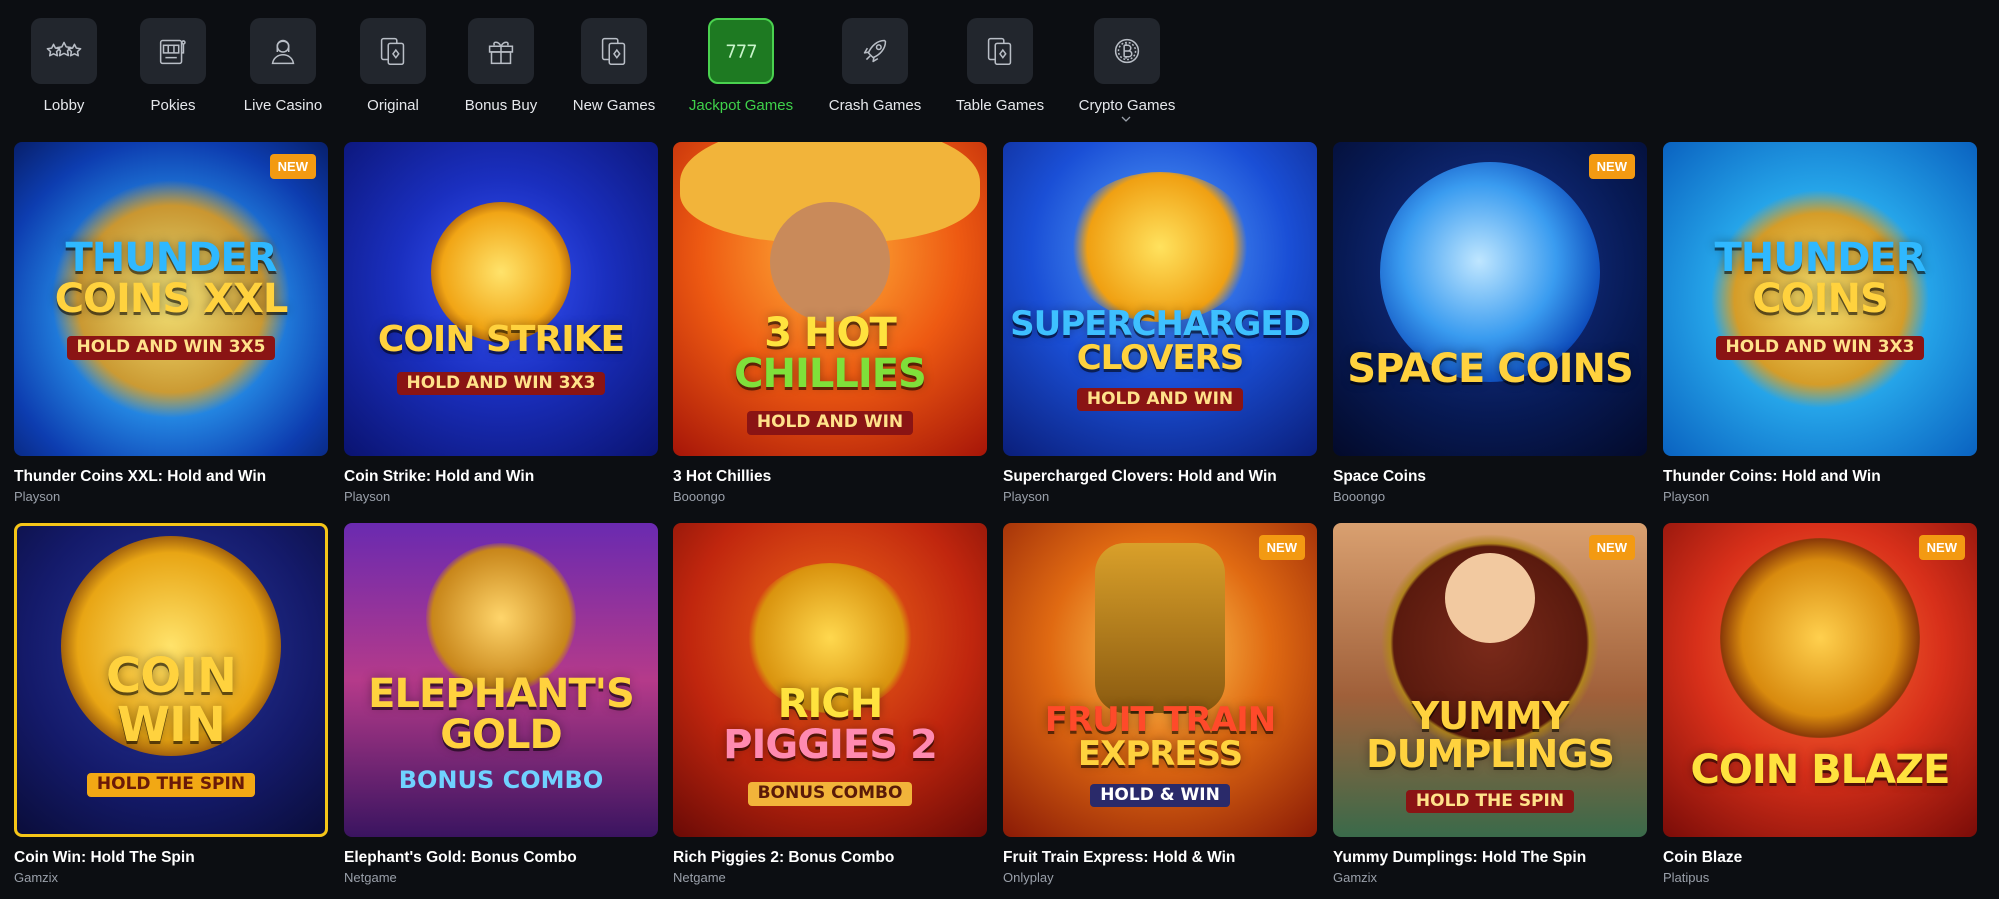  What do you see at coordinates (1160, 680) in the screenshot?
I see `game-thumbnail: FRUIT TRAIN EXPRESS HOLD & WIN NEW` at bounding box center [1160, 680].